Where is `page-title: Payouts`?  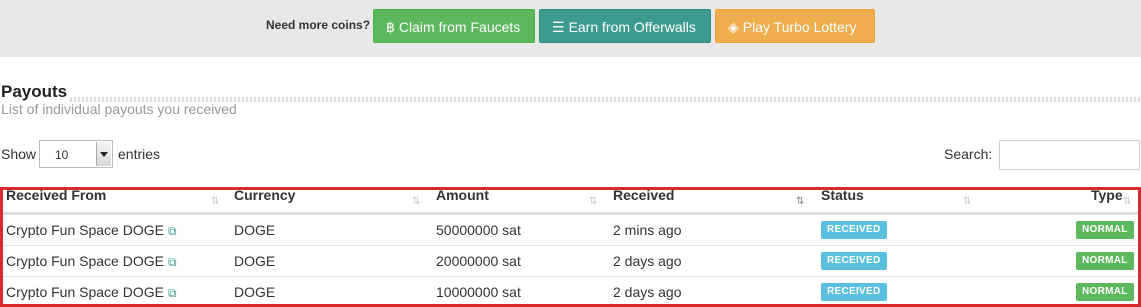 page-title: Payouts is located at coordinates (34, 91).